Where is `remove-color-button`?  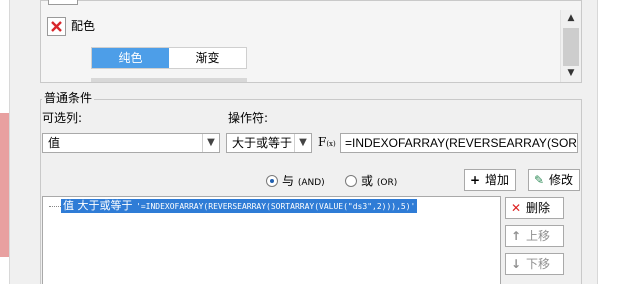
remove-color-button is located at coordinates (56, 26).